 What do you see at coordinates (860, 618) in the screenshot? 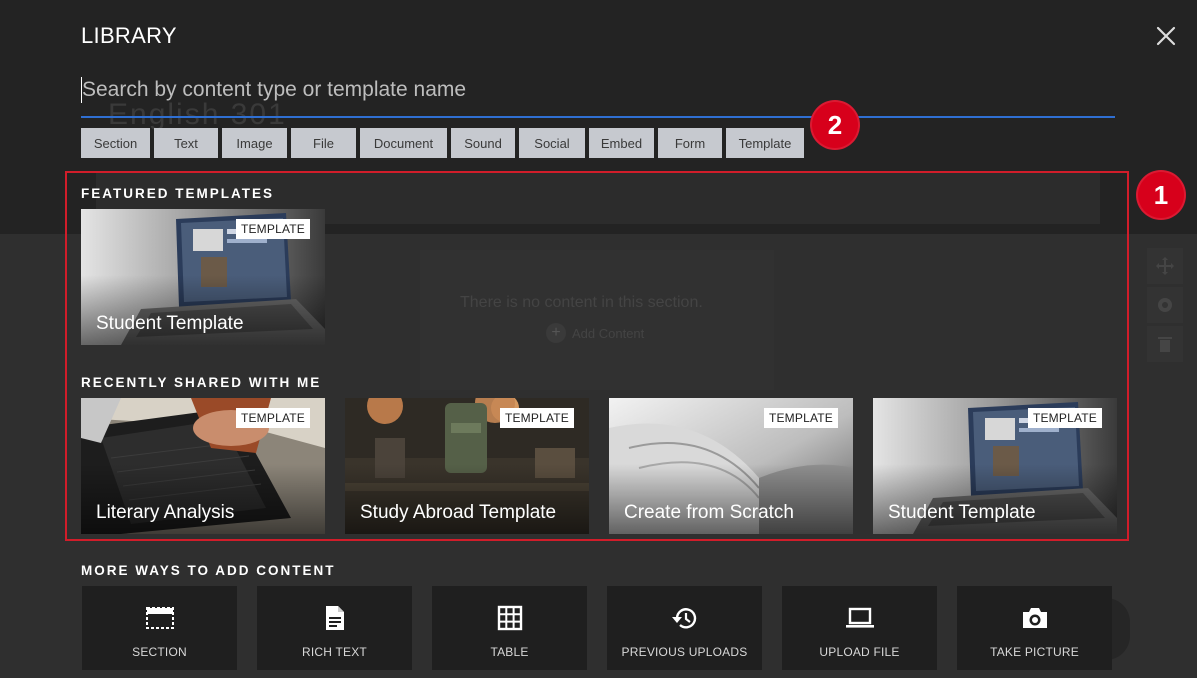
I see `laptop-icon` at bounding box center [860, 618].